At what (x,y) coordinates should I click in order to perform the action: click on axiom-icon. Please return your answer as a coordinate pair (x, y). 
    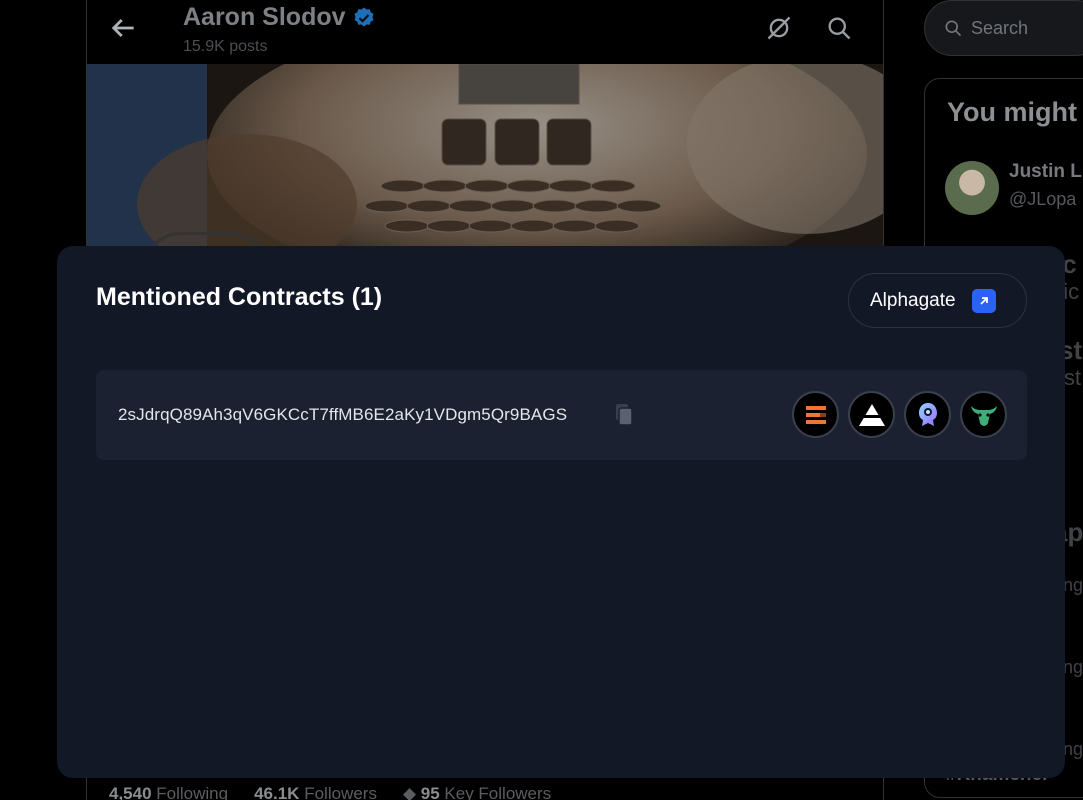
    Looking at the image, I should click on (871, 414).